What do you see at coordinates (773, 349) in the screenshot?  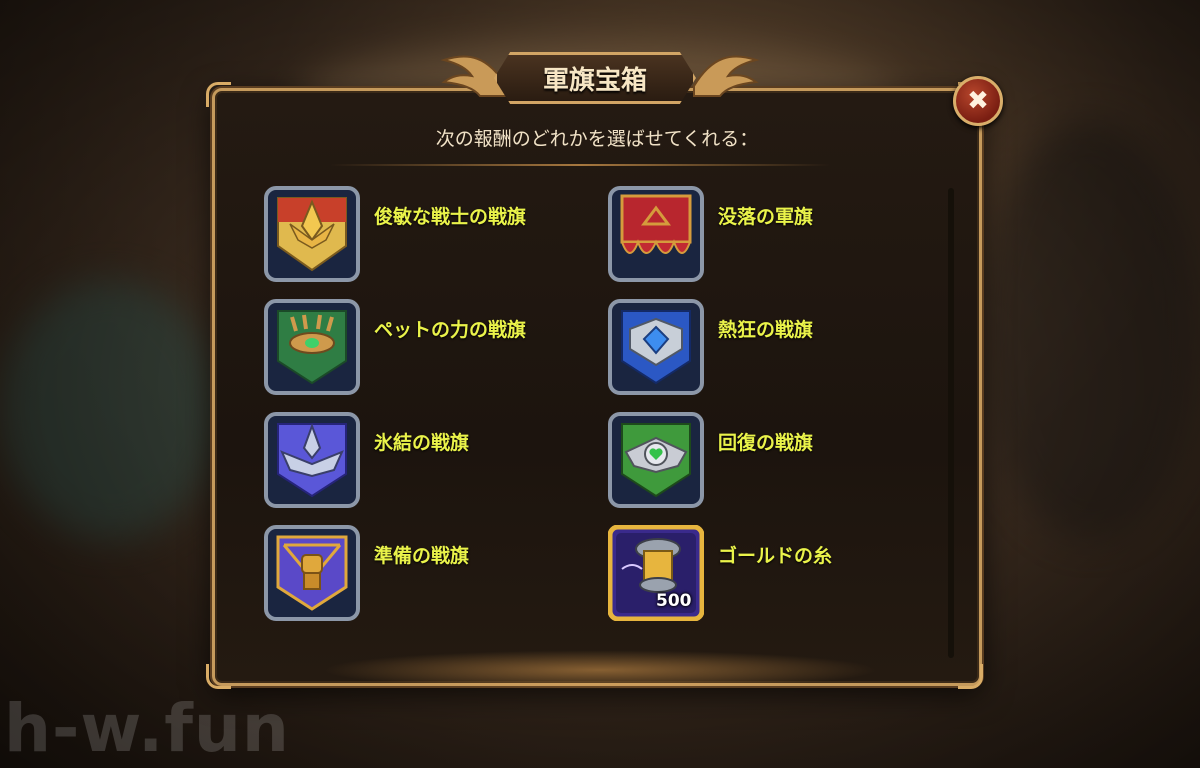 I see `reward-item: 熱狂の戦旗` at bounding box center [773, 349].